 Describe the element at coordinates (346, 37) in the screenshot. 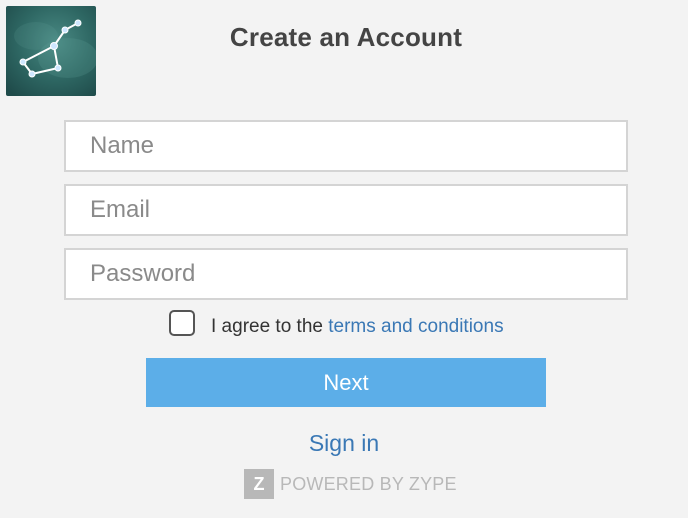

I see `page-title: Create an Account` at that location.